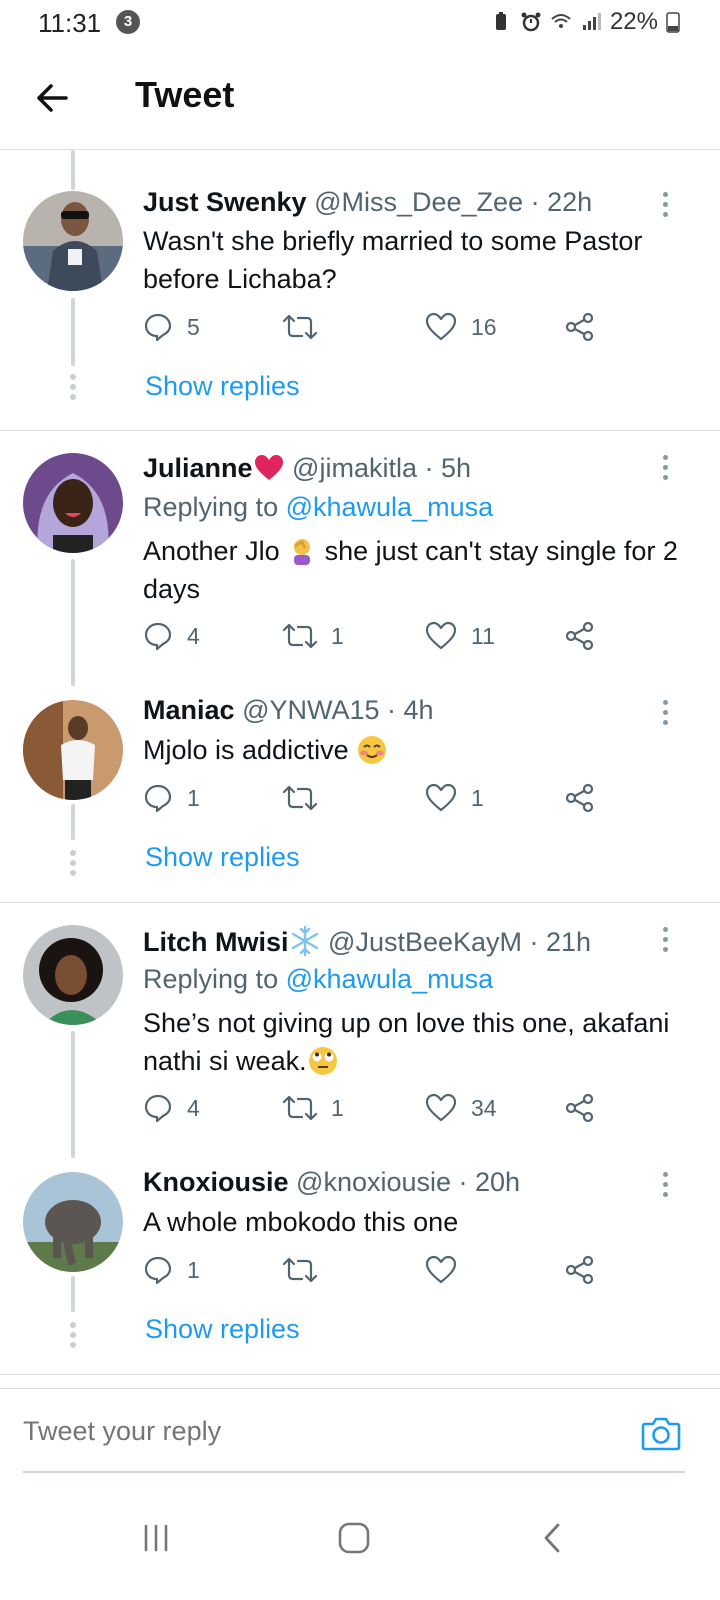 The width and height of the screenshot is (720, 1600). Describe the element at coordinates (216, 1182) in the screenshot. I see `author-name: Knoxiousie` at that location.